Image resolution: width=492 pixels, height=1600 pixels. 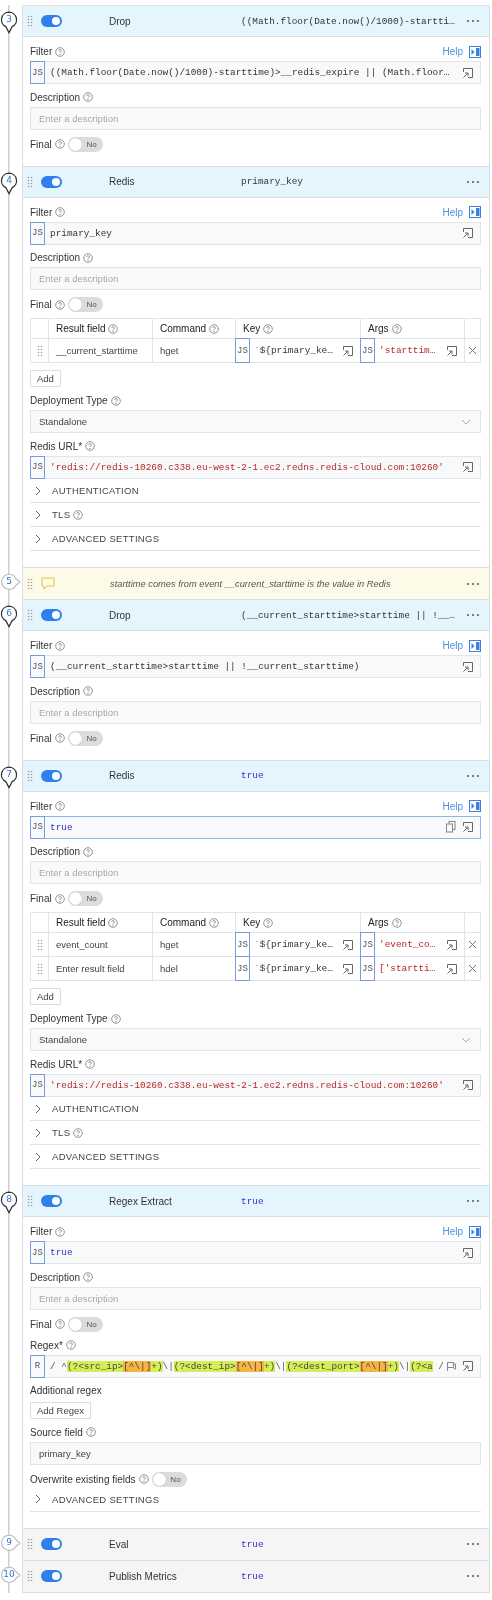 I want to click on text-field: primary_key, so click(x=255, y=1453).